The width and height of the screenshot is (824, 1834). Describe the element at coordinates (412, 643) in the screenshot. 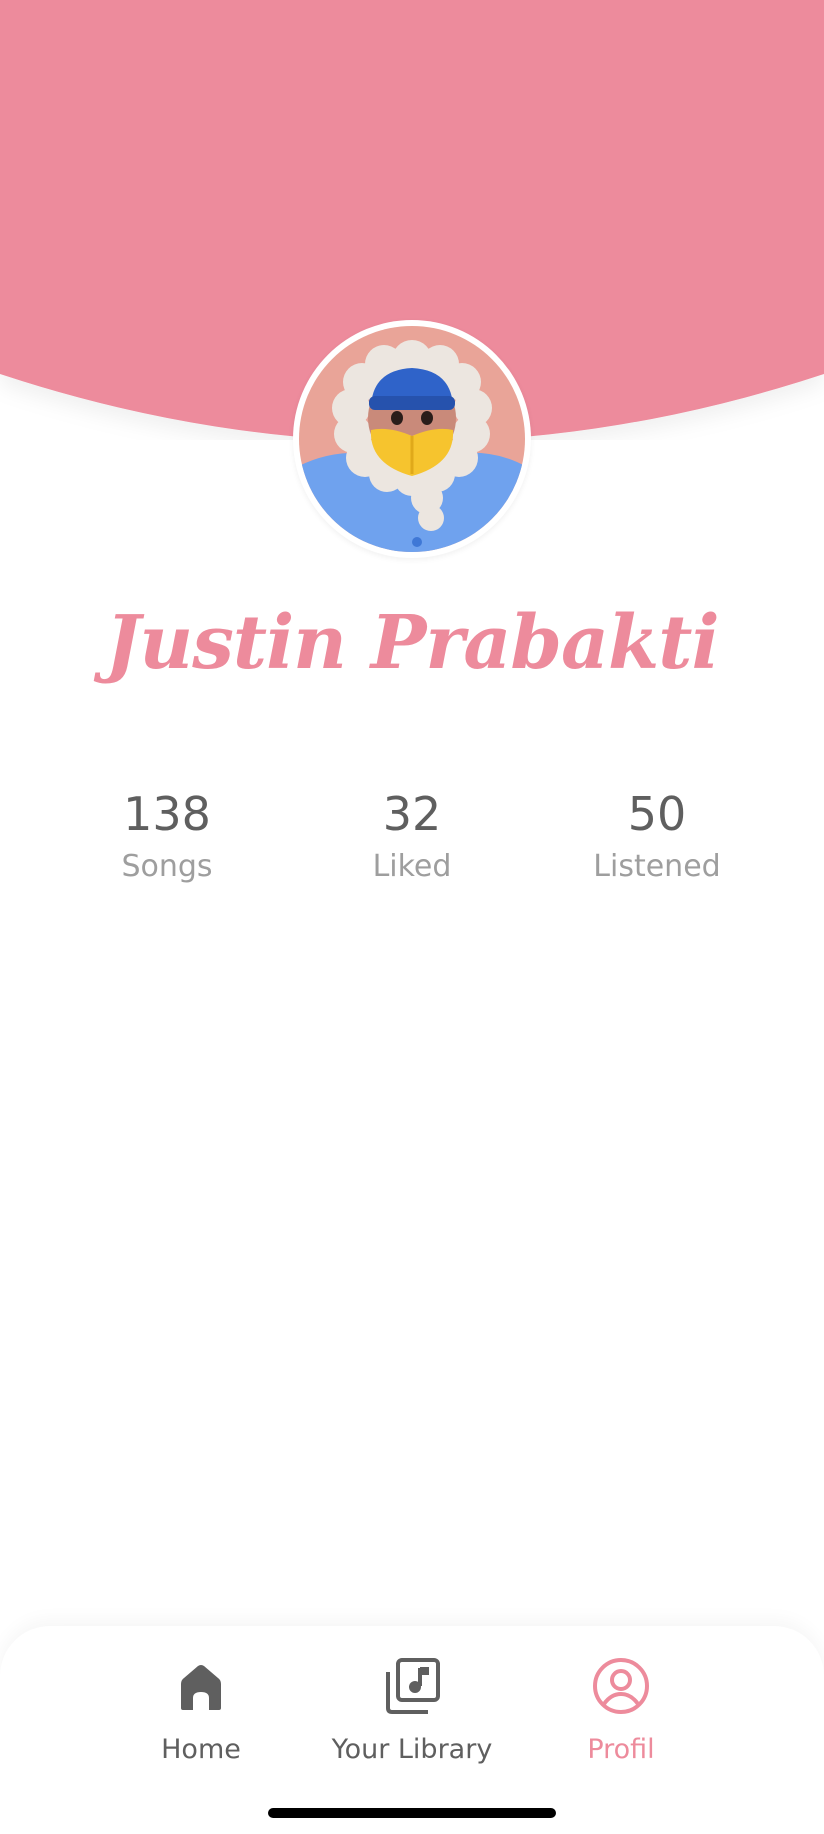

I see `profile-name: Justin Prabakti` at that location.